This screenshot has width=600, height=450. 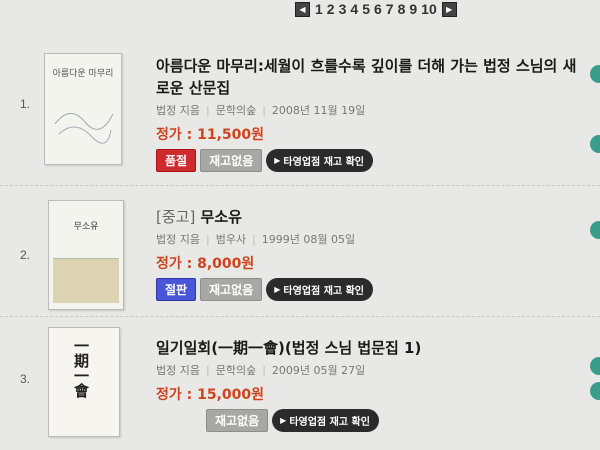 What do you see at coordinates (25, 255) in the screenshot?
I see `item-index: 2.` at bounding box center [25, 255].